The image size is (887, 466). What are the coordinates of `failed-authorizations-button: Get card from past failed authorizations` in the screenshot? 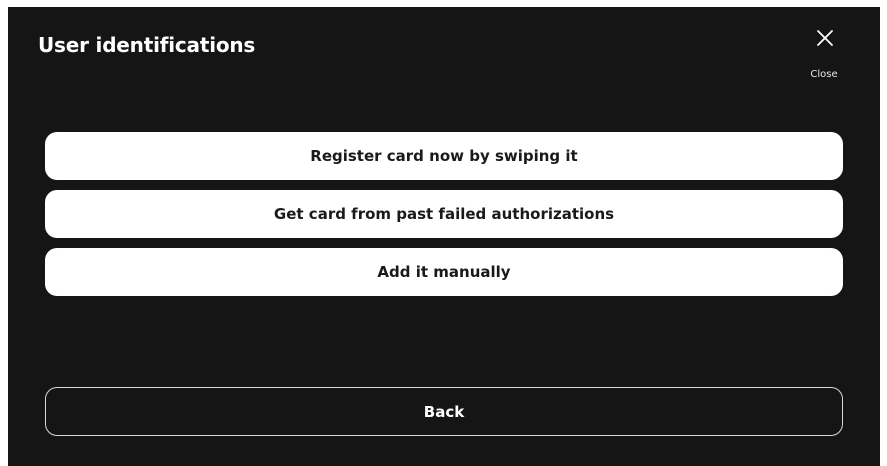 It's located at (444, 214).